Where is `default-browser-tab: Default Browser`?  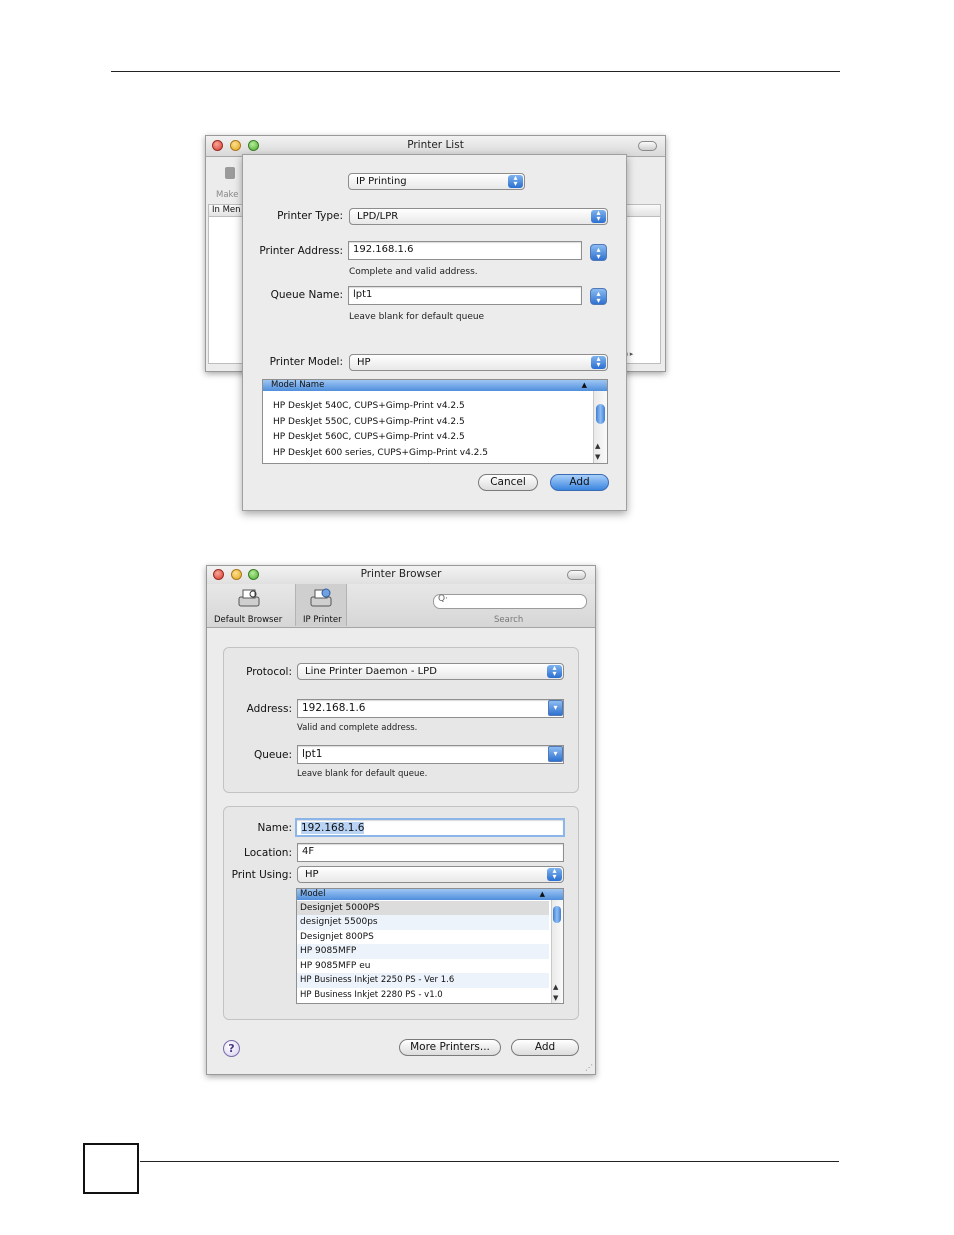
default-browser-tab: Default Browser is located at coordinates (248, 620).